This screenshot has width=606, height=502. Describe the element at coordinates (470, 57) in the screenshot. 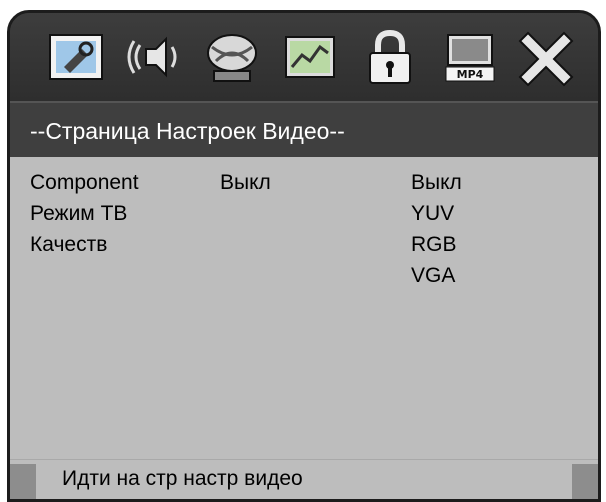

I see `mp4-setup-icon: MP4` at that location.